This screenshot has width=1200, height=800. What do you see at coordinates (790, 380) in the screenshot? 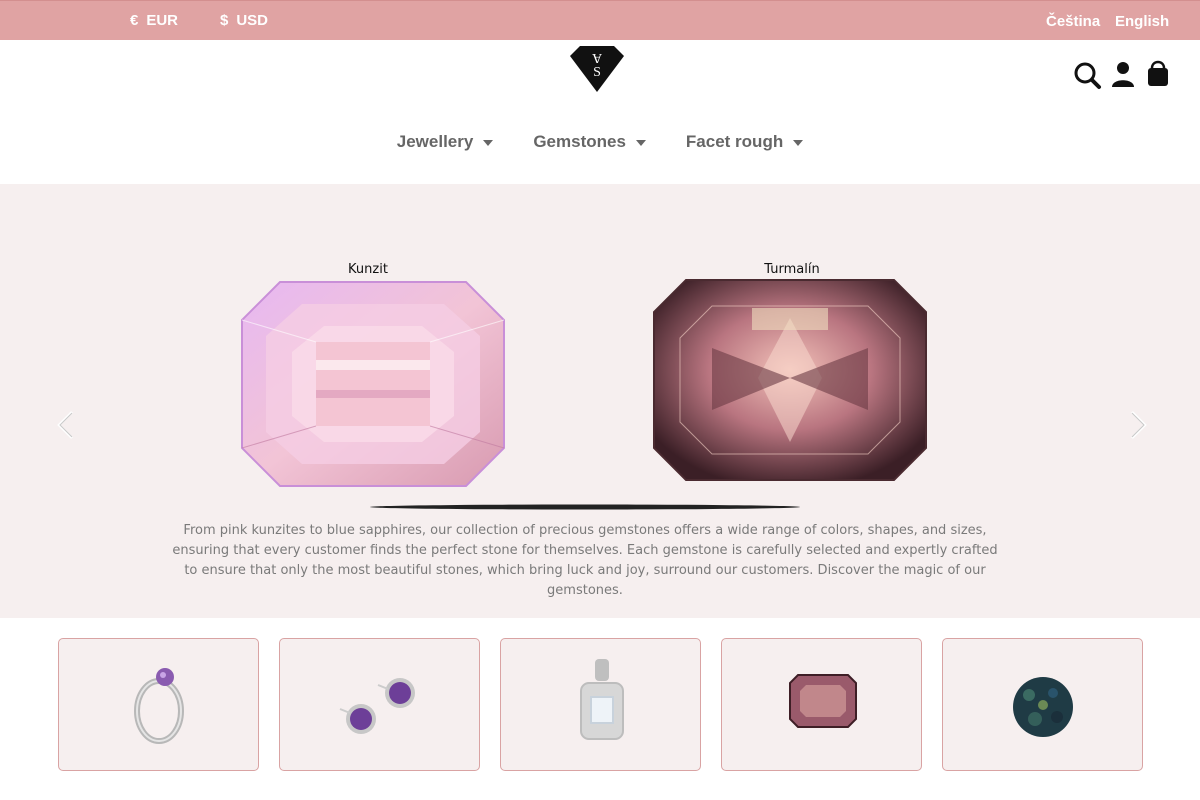
I see `tourmaline-gem-image` at bounding box center [790, 380].